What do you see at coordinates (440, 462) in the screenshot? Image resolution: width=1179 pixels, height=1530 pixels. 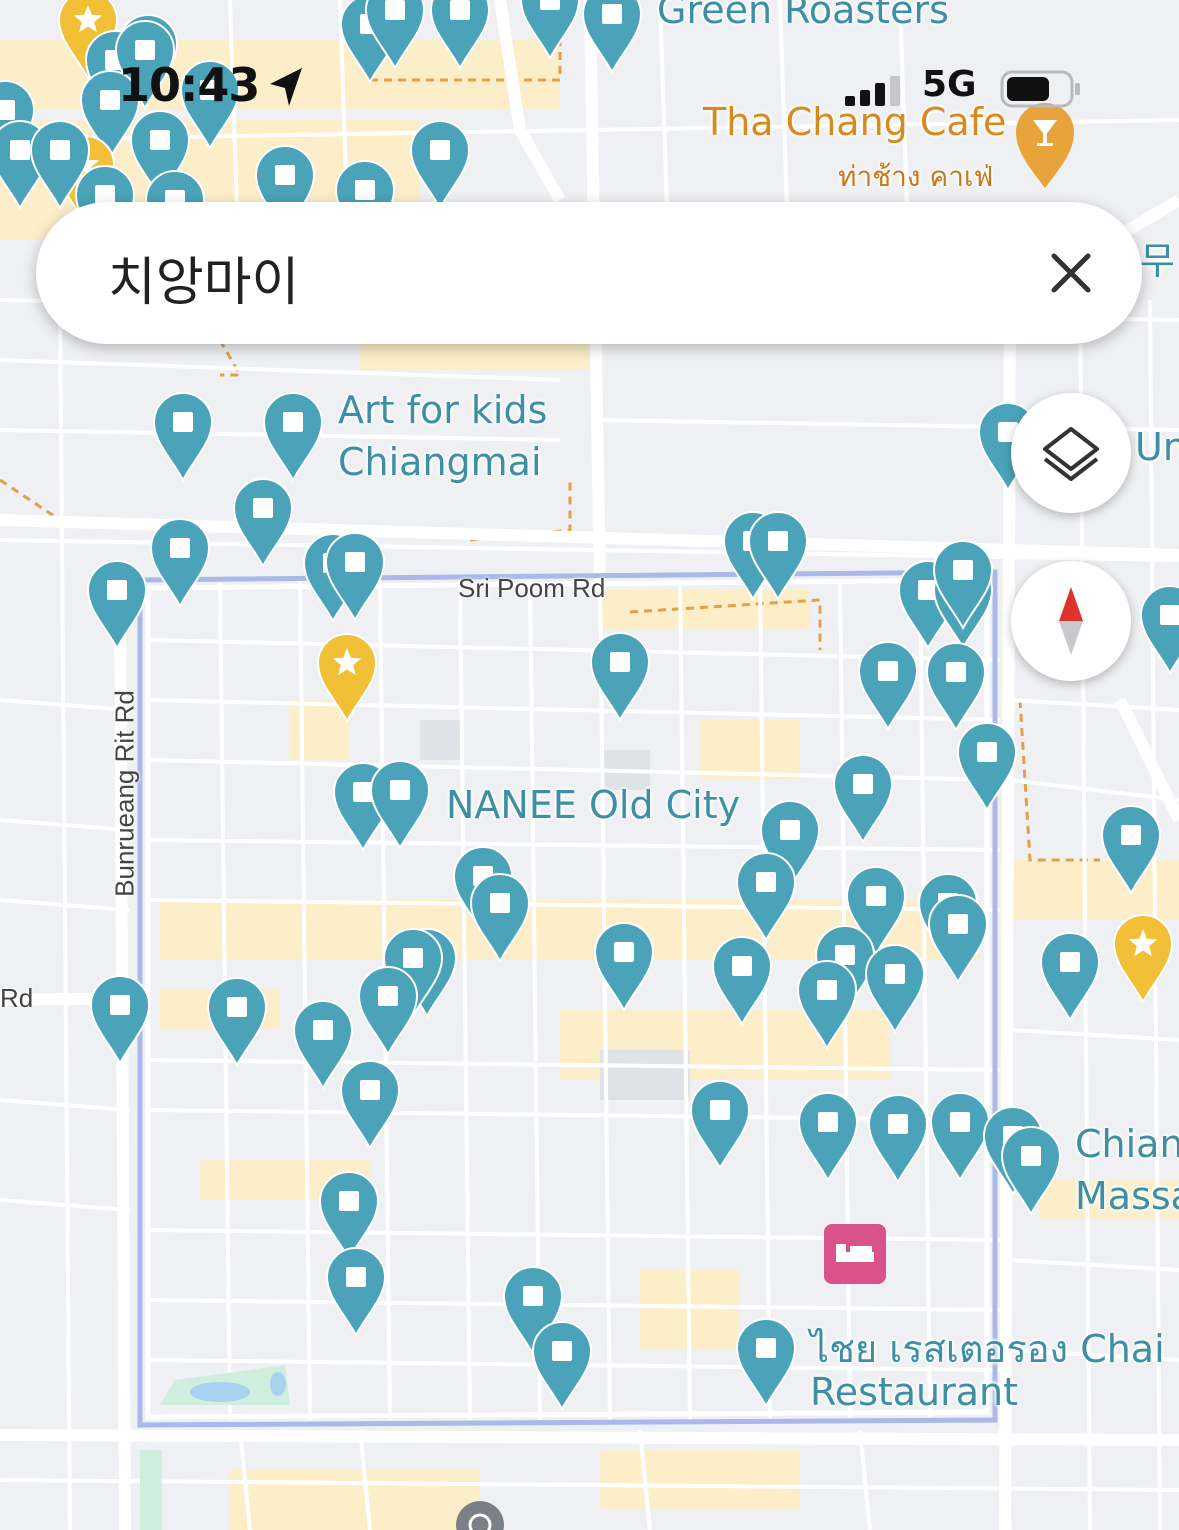 I see `place-label-art-for-kids-2: Chiangmai` at bounding box center [440, 462].